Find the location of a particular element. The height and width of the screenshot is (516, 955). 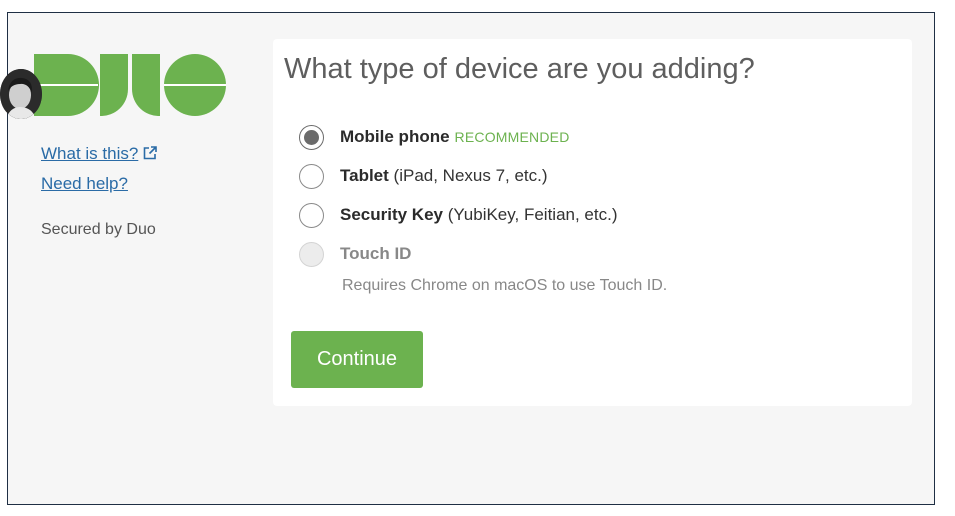

security-key-text: Security Key (YubiKey, Feitian, etc.) is located at coordinates (478, 215).